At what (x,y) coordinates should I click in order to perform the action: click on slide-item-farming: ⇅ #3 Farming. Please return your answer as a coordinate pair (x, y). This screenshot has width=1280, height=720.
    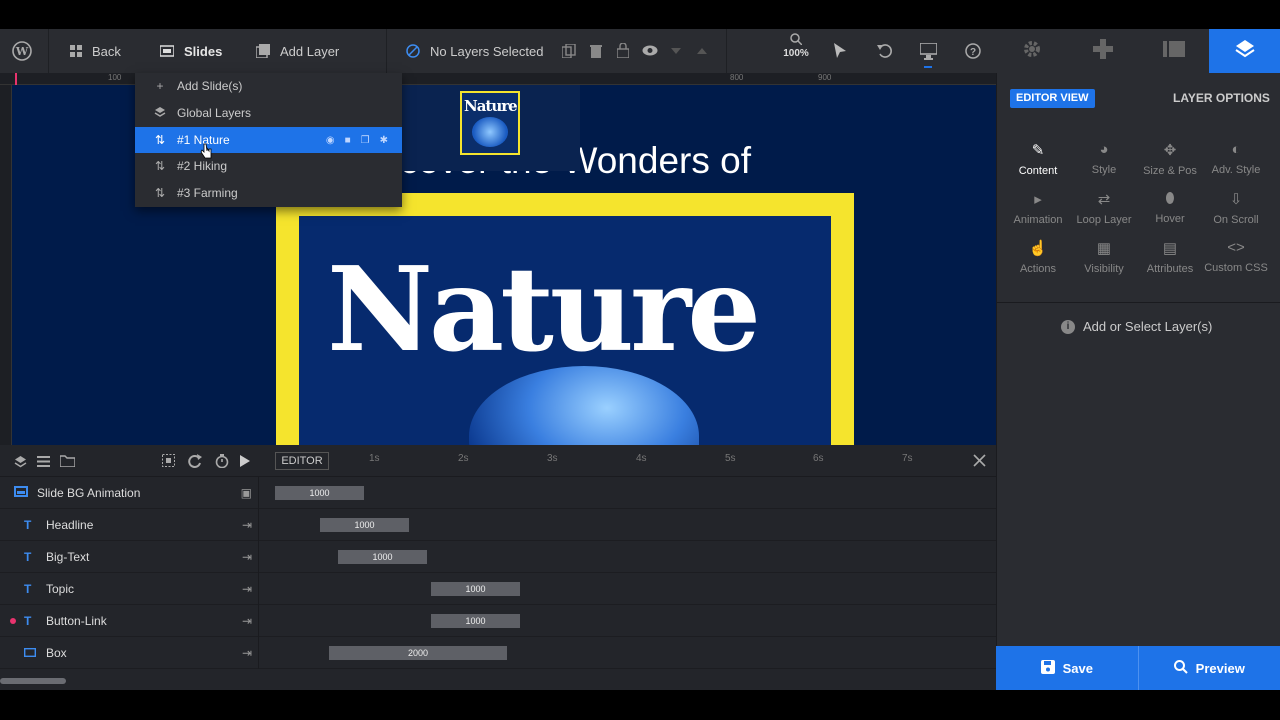
    Looking at the image, I should click on (268, 193).